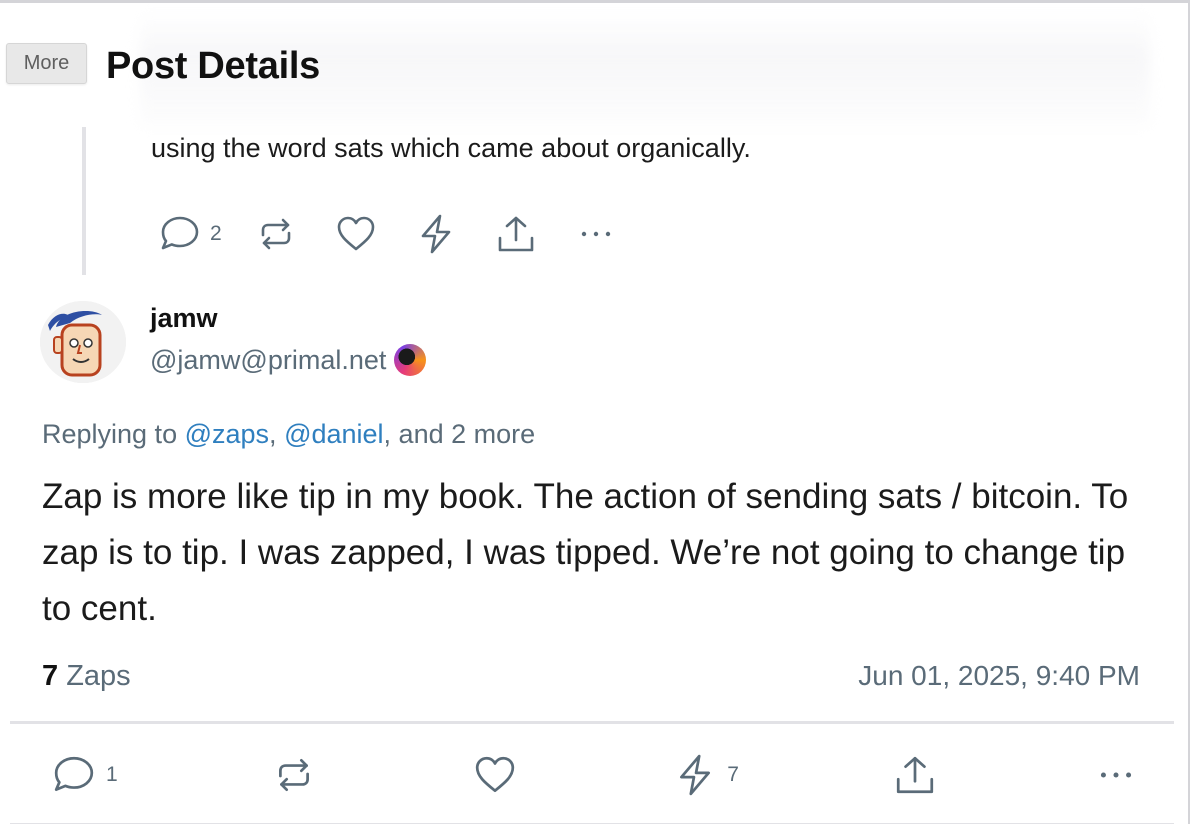 This screenshot has width=1190, height=824. I want to click on replying-to-line: Replying to @zaps, @daniel, and 2 more, so click(288, 434).